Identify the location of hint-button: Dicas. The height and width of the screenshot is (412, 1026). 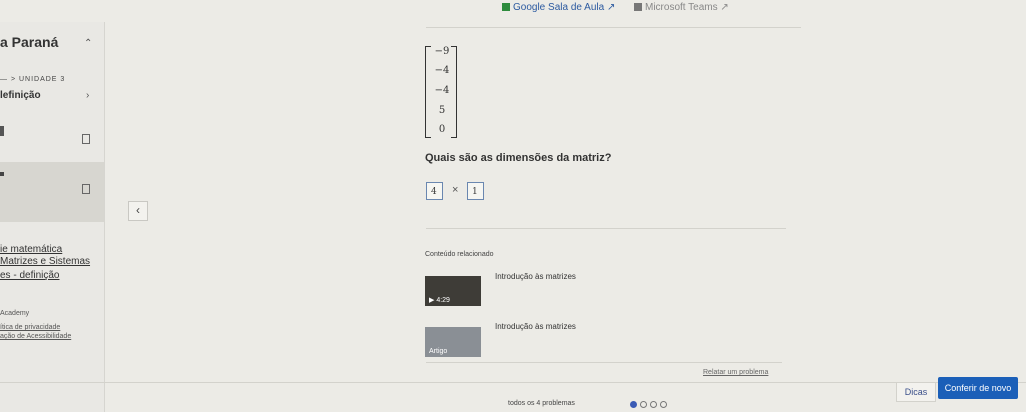
(916, 392).